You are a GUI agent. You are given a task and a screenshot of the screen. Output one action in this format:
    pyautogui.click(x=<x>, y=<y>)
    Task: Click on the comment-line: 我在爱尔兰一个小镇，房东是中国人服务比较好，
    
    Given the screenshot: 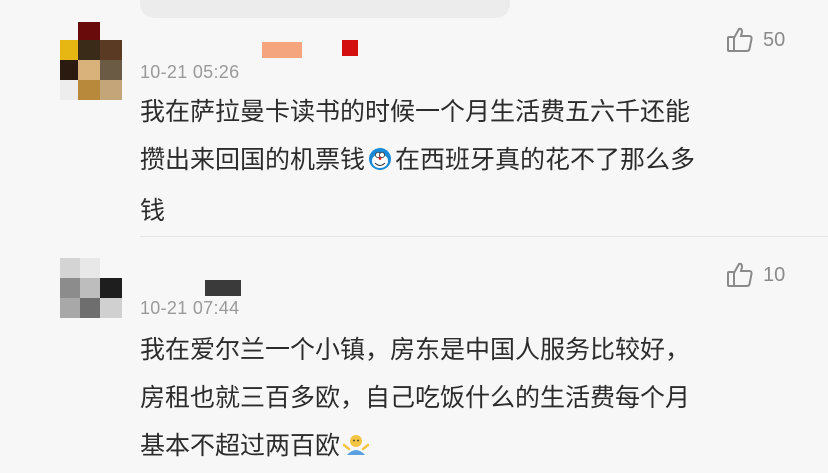 What is the action you would take?
    pyautogui.click(x=415, y=349)
    